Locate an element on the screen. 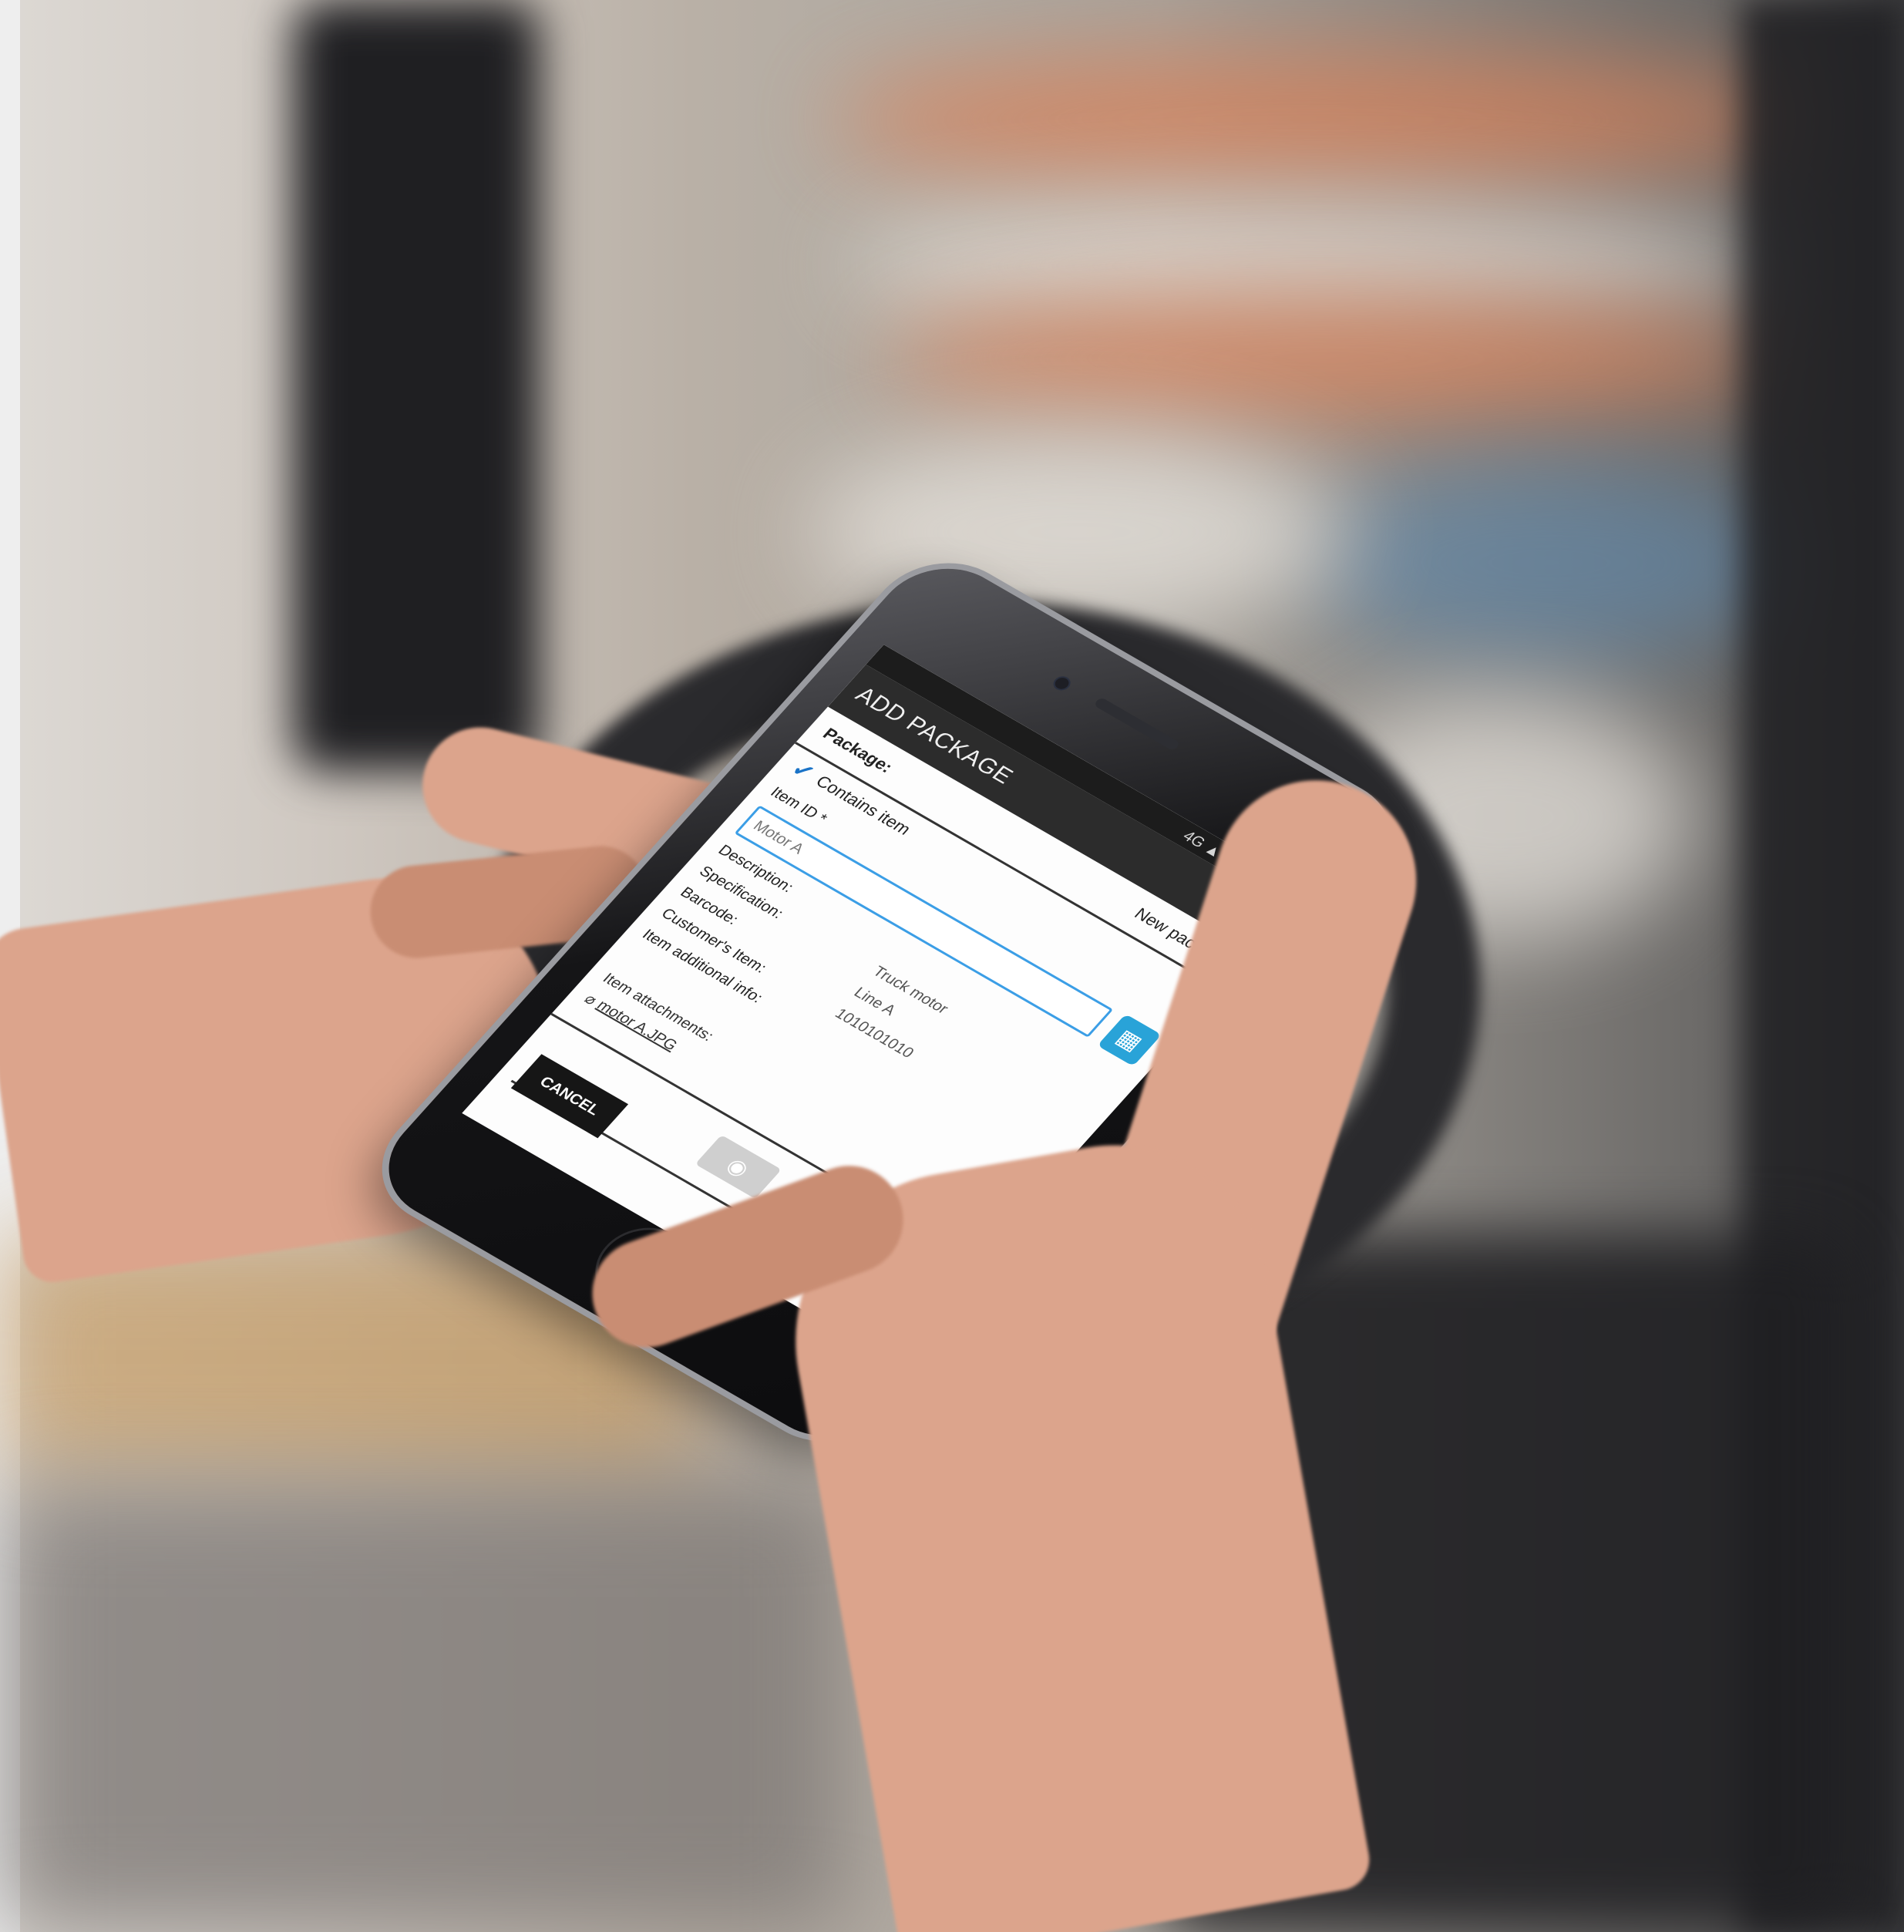  lap-blur is located at coordinates (424, 1706).